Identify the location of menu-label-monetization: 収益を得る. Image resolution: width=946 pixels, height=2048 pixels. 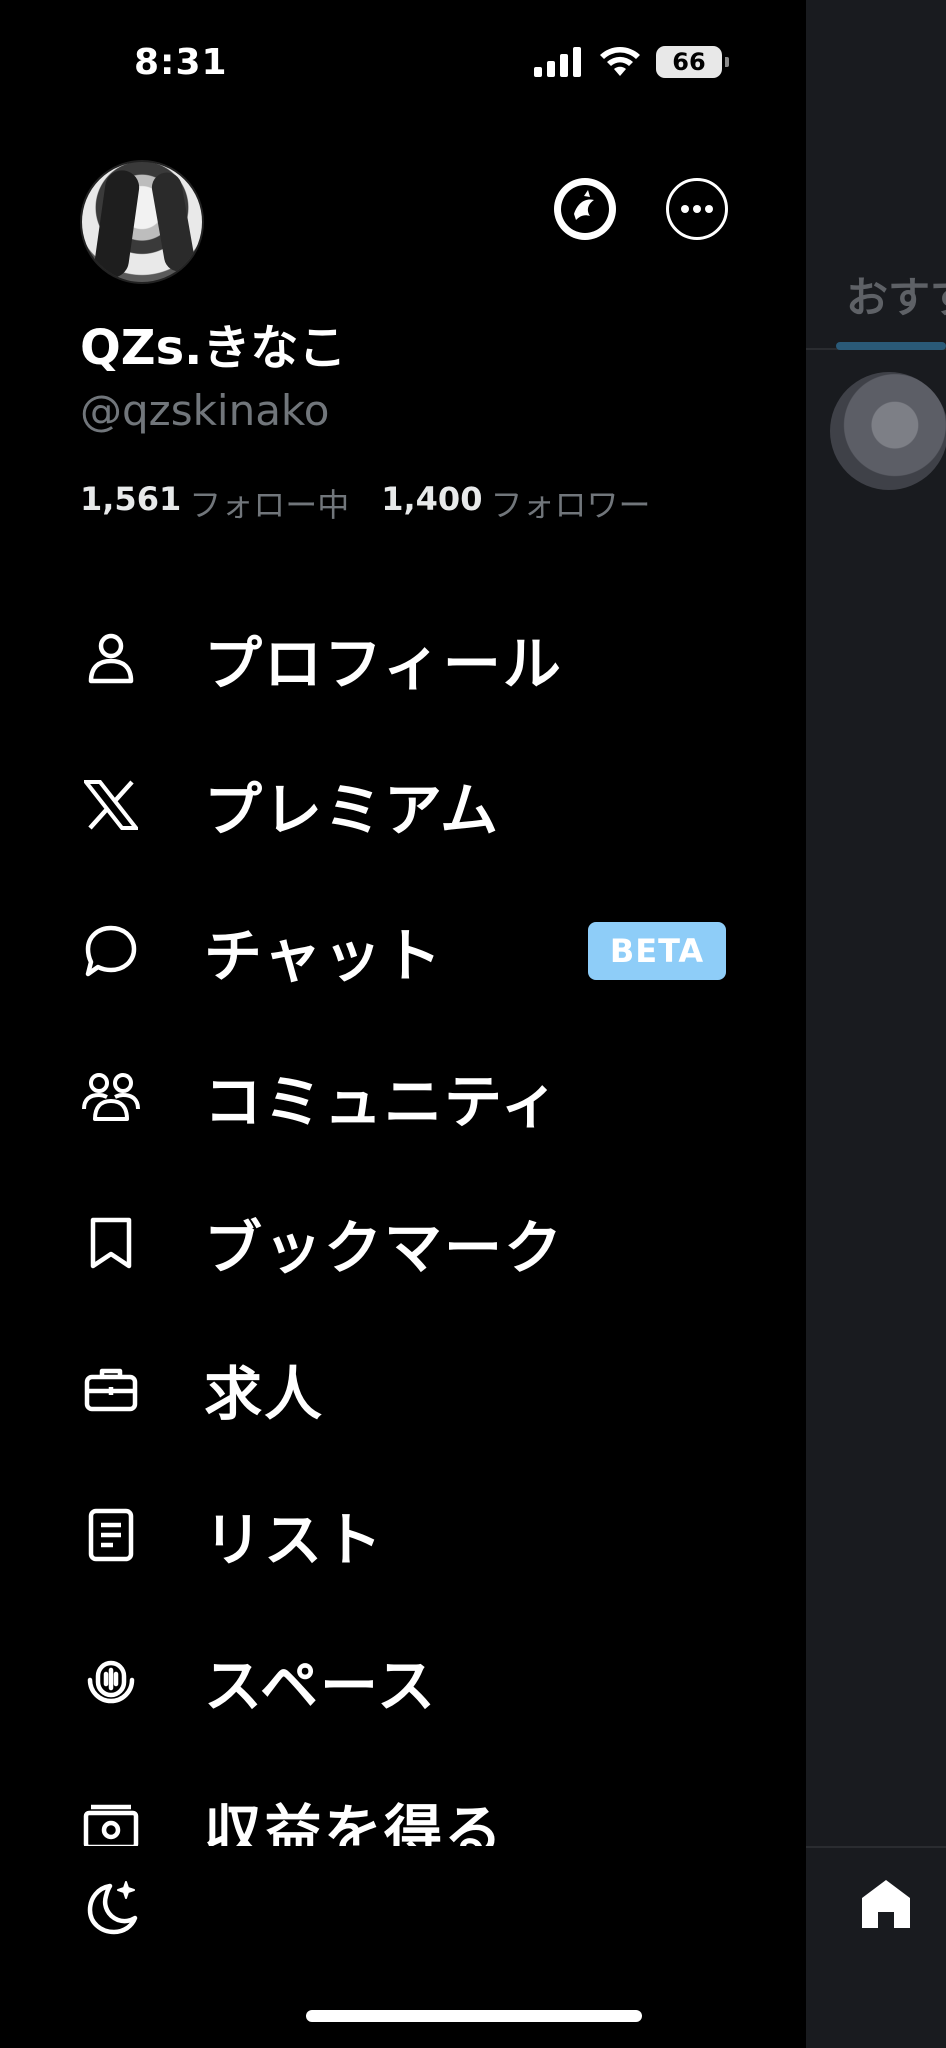
(354, 1822).